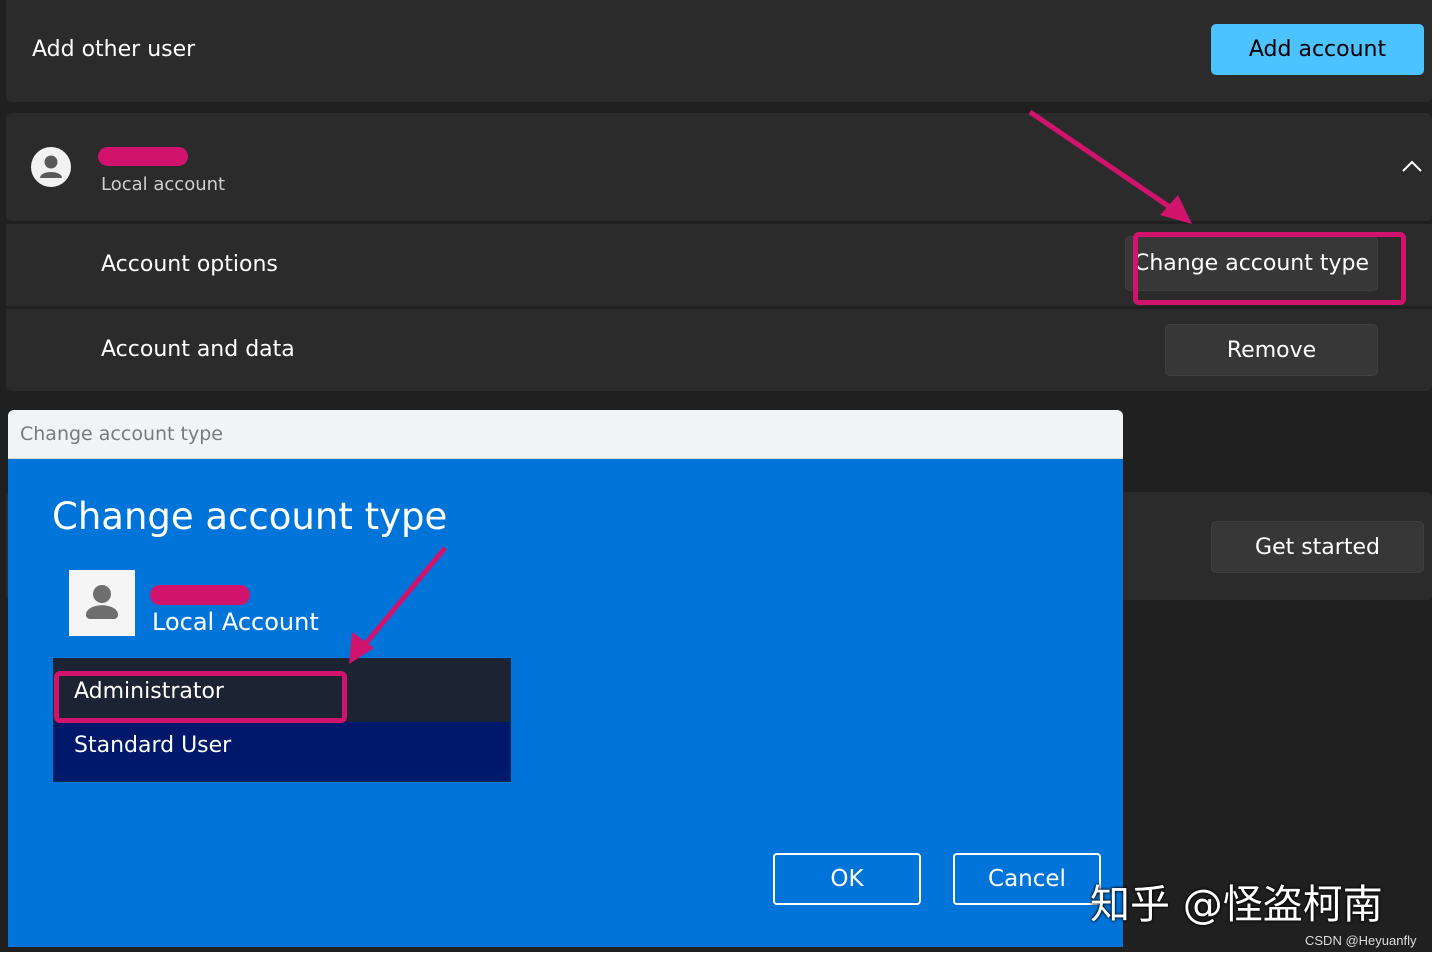  Describe the element at coordinates (121, 434) in the screenshot. I see `dialog-window-title: Change account type` at that location.